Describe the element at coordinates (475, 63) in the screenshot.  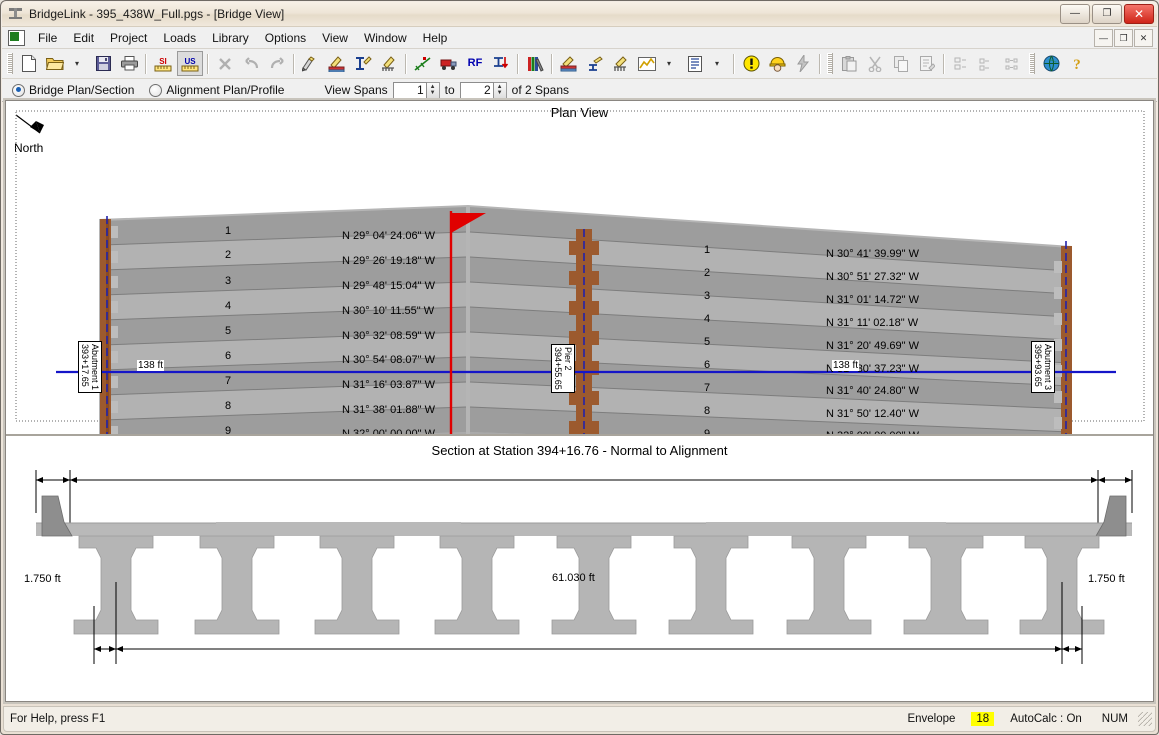
I see `rating-icon: RF` at that location.